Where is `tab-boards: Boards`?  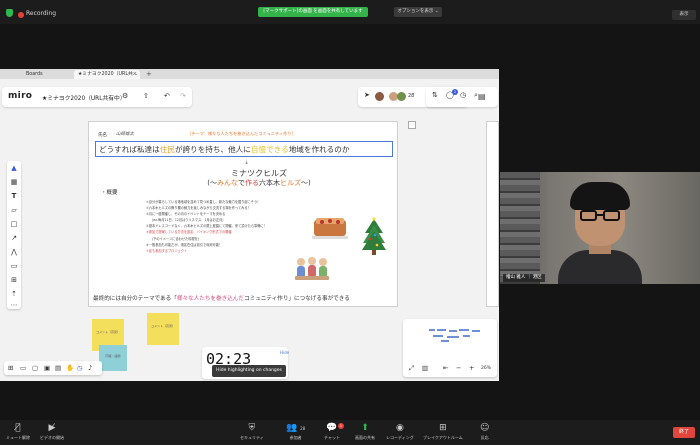
tab-boards: Boards is located at coordinates (47, 74).